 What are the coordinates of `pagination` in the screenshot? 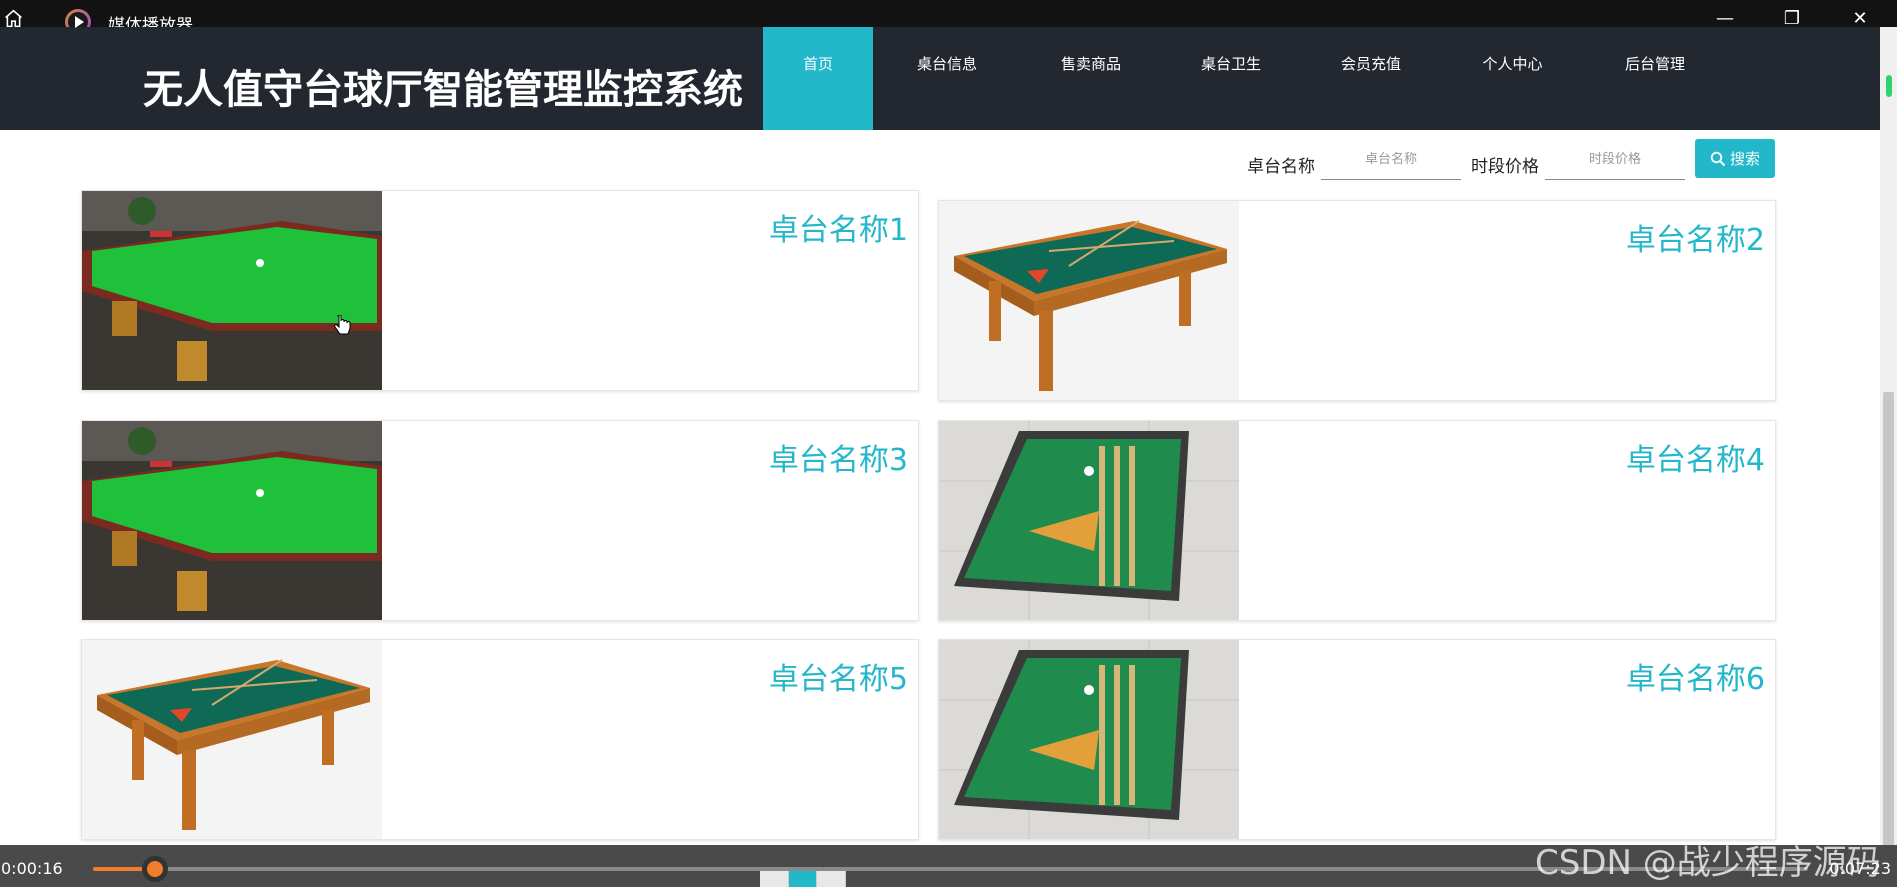 It's located at (803, 879).